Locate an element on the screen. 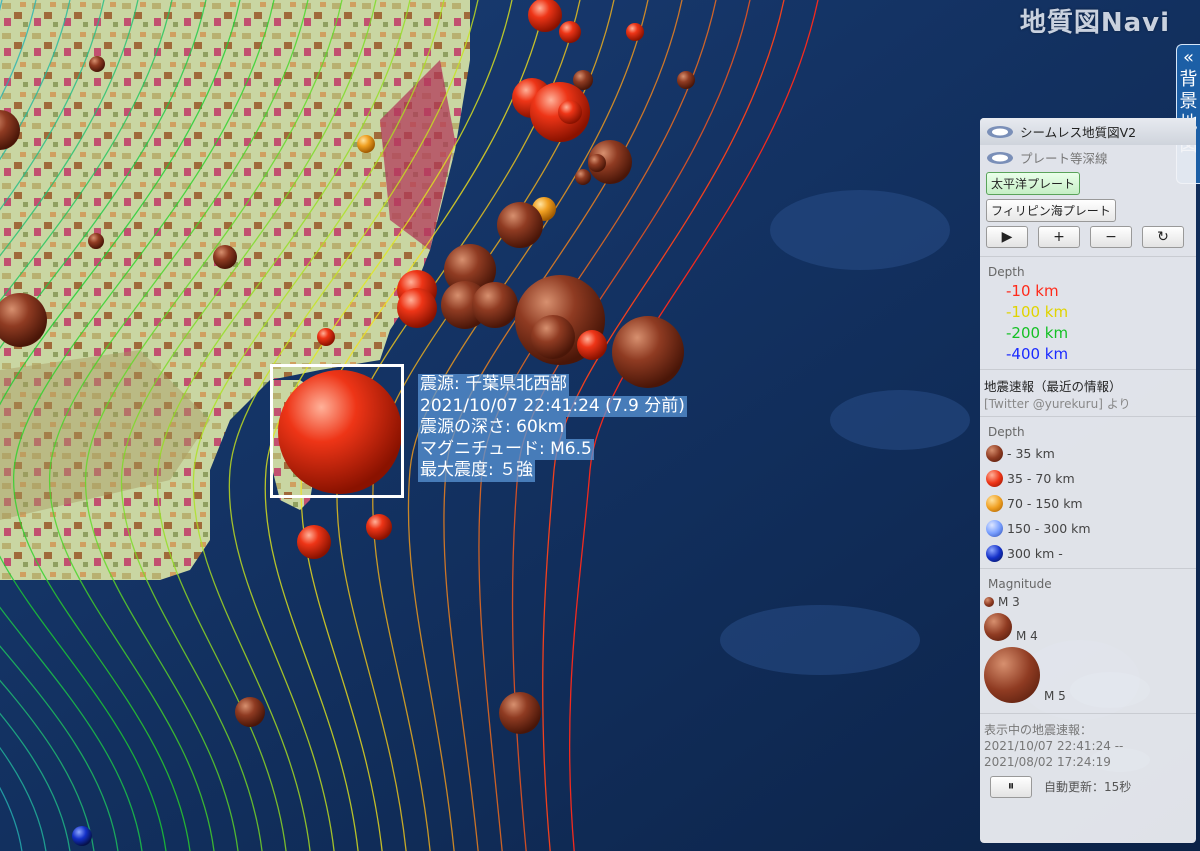 Image resolution: width=1200 pixels, height=851 pixels. depth-orange-ball-icon is located at coordinates (994, 503).